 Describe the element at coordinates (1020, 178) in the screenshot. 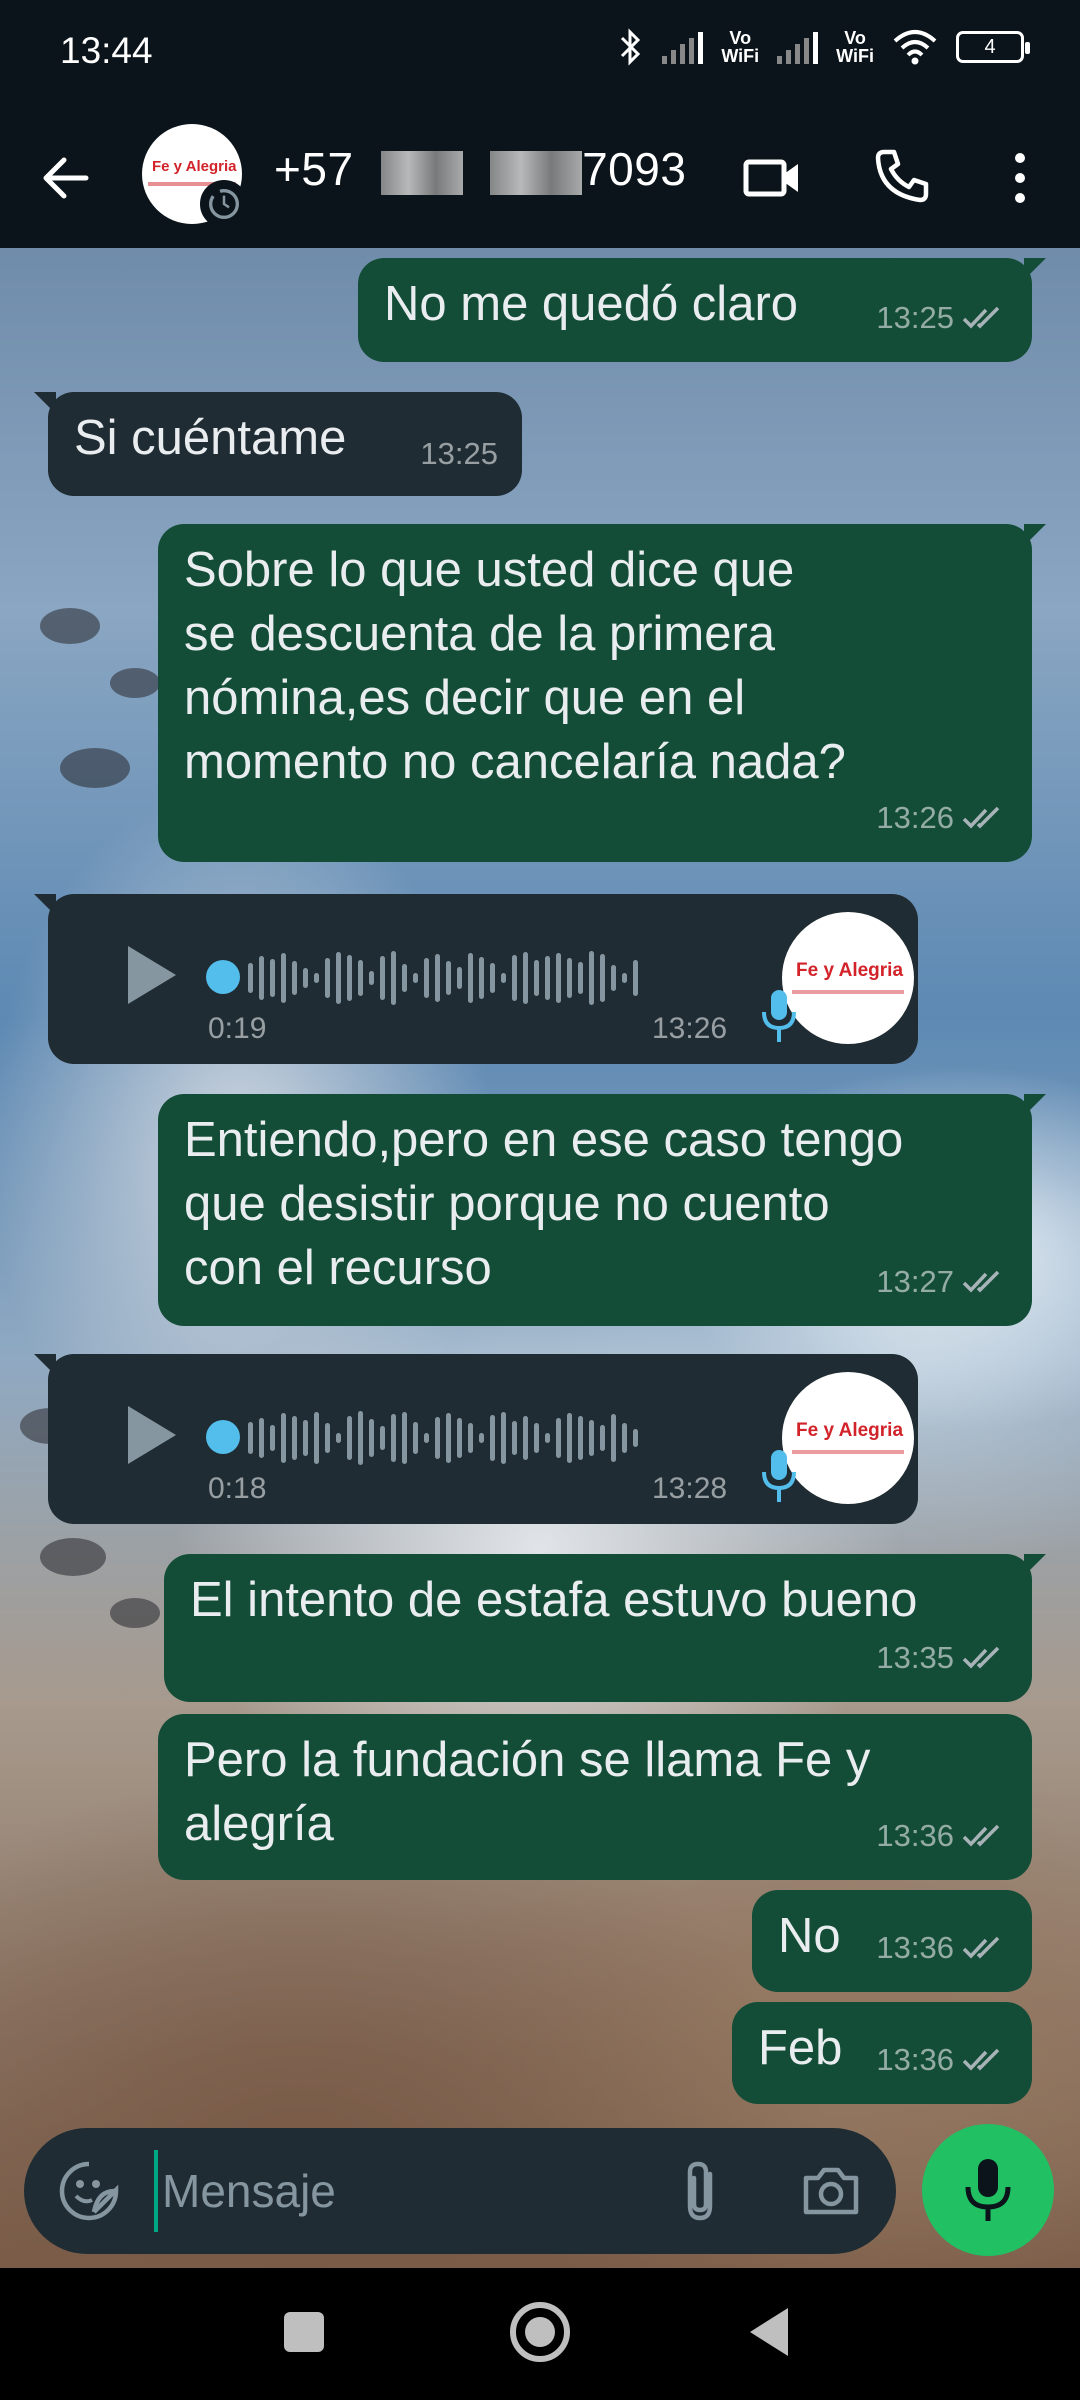

I see `more-options-icon` at that location.